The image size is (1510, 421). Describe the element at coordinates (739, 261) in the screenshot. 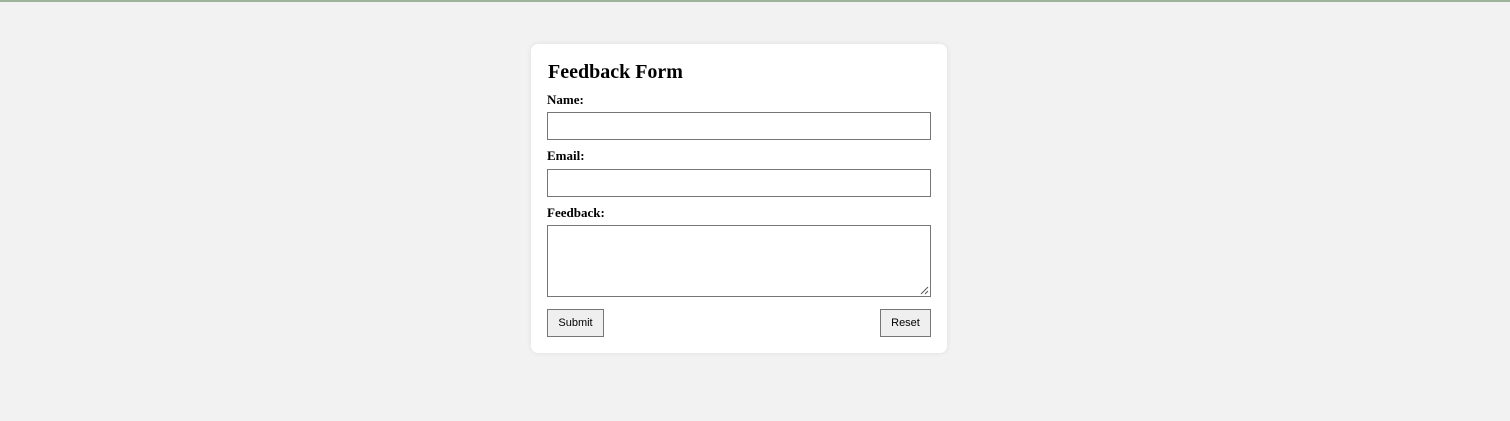

I see `feedback-textarea` at that location.